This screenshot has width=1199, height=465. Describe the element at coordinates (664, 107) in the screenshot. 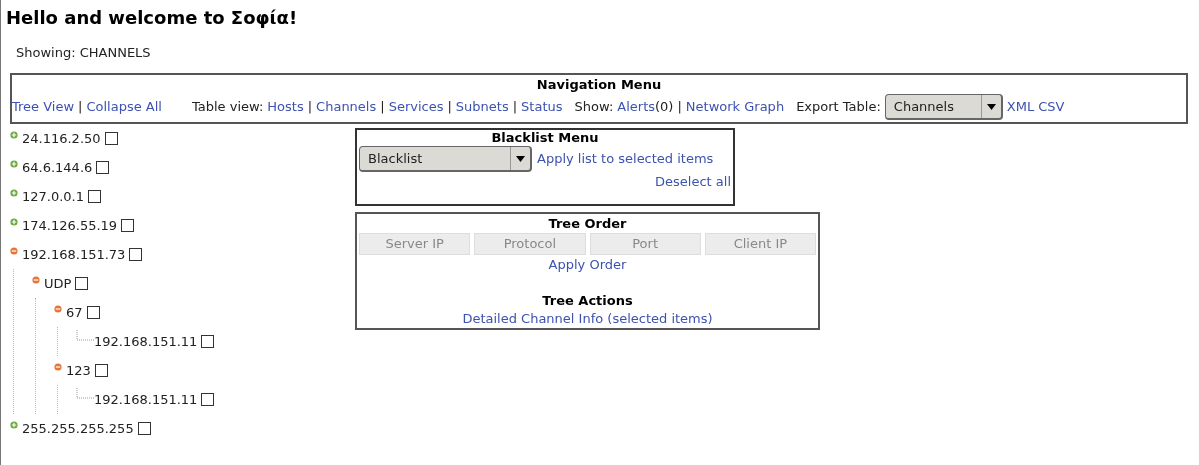

I see `nav-text: (0)` at that location.